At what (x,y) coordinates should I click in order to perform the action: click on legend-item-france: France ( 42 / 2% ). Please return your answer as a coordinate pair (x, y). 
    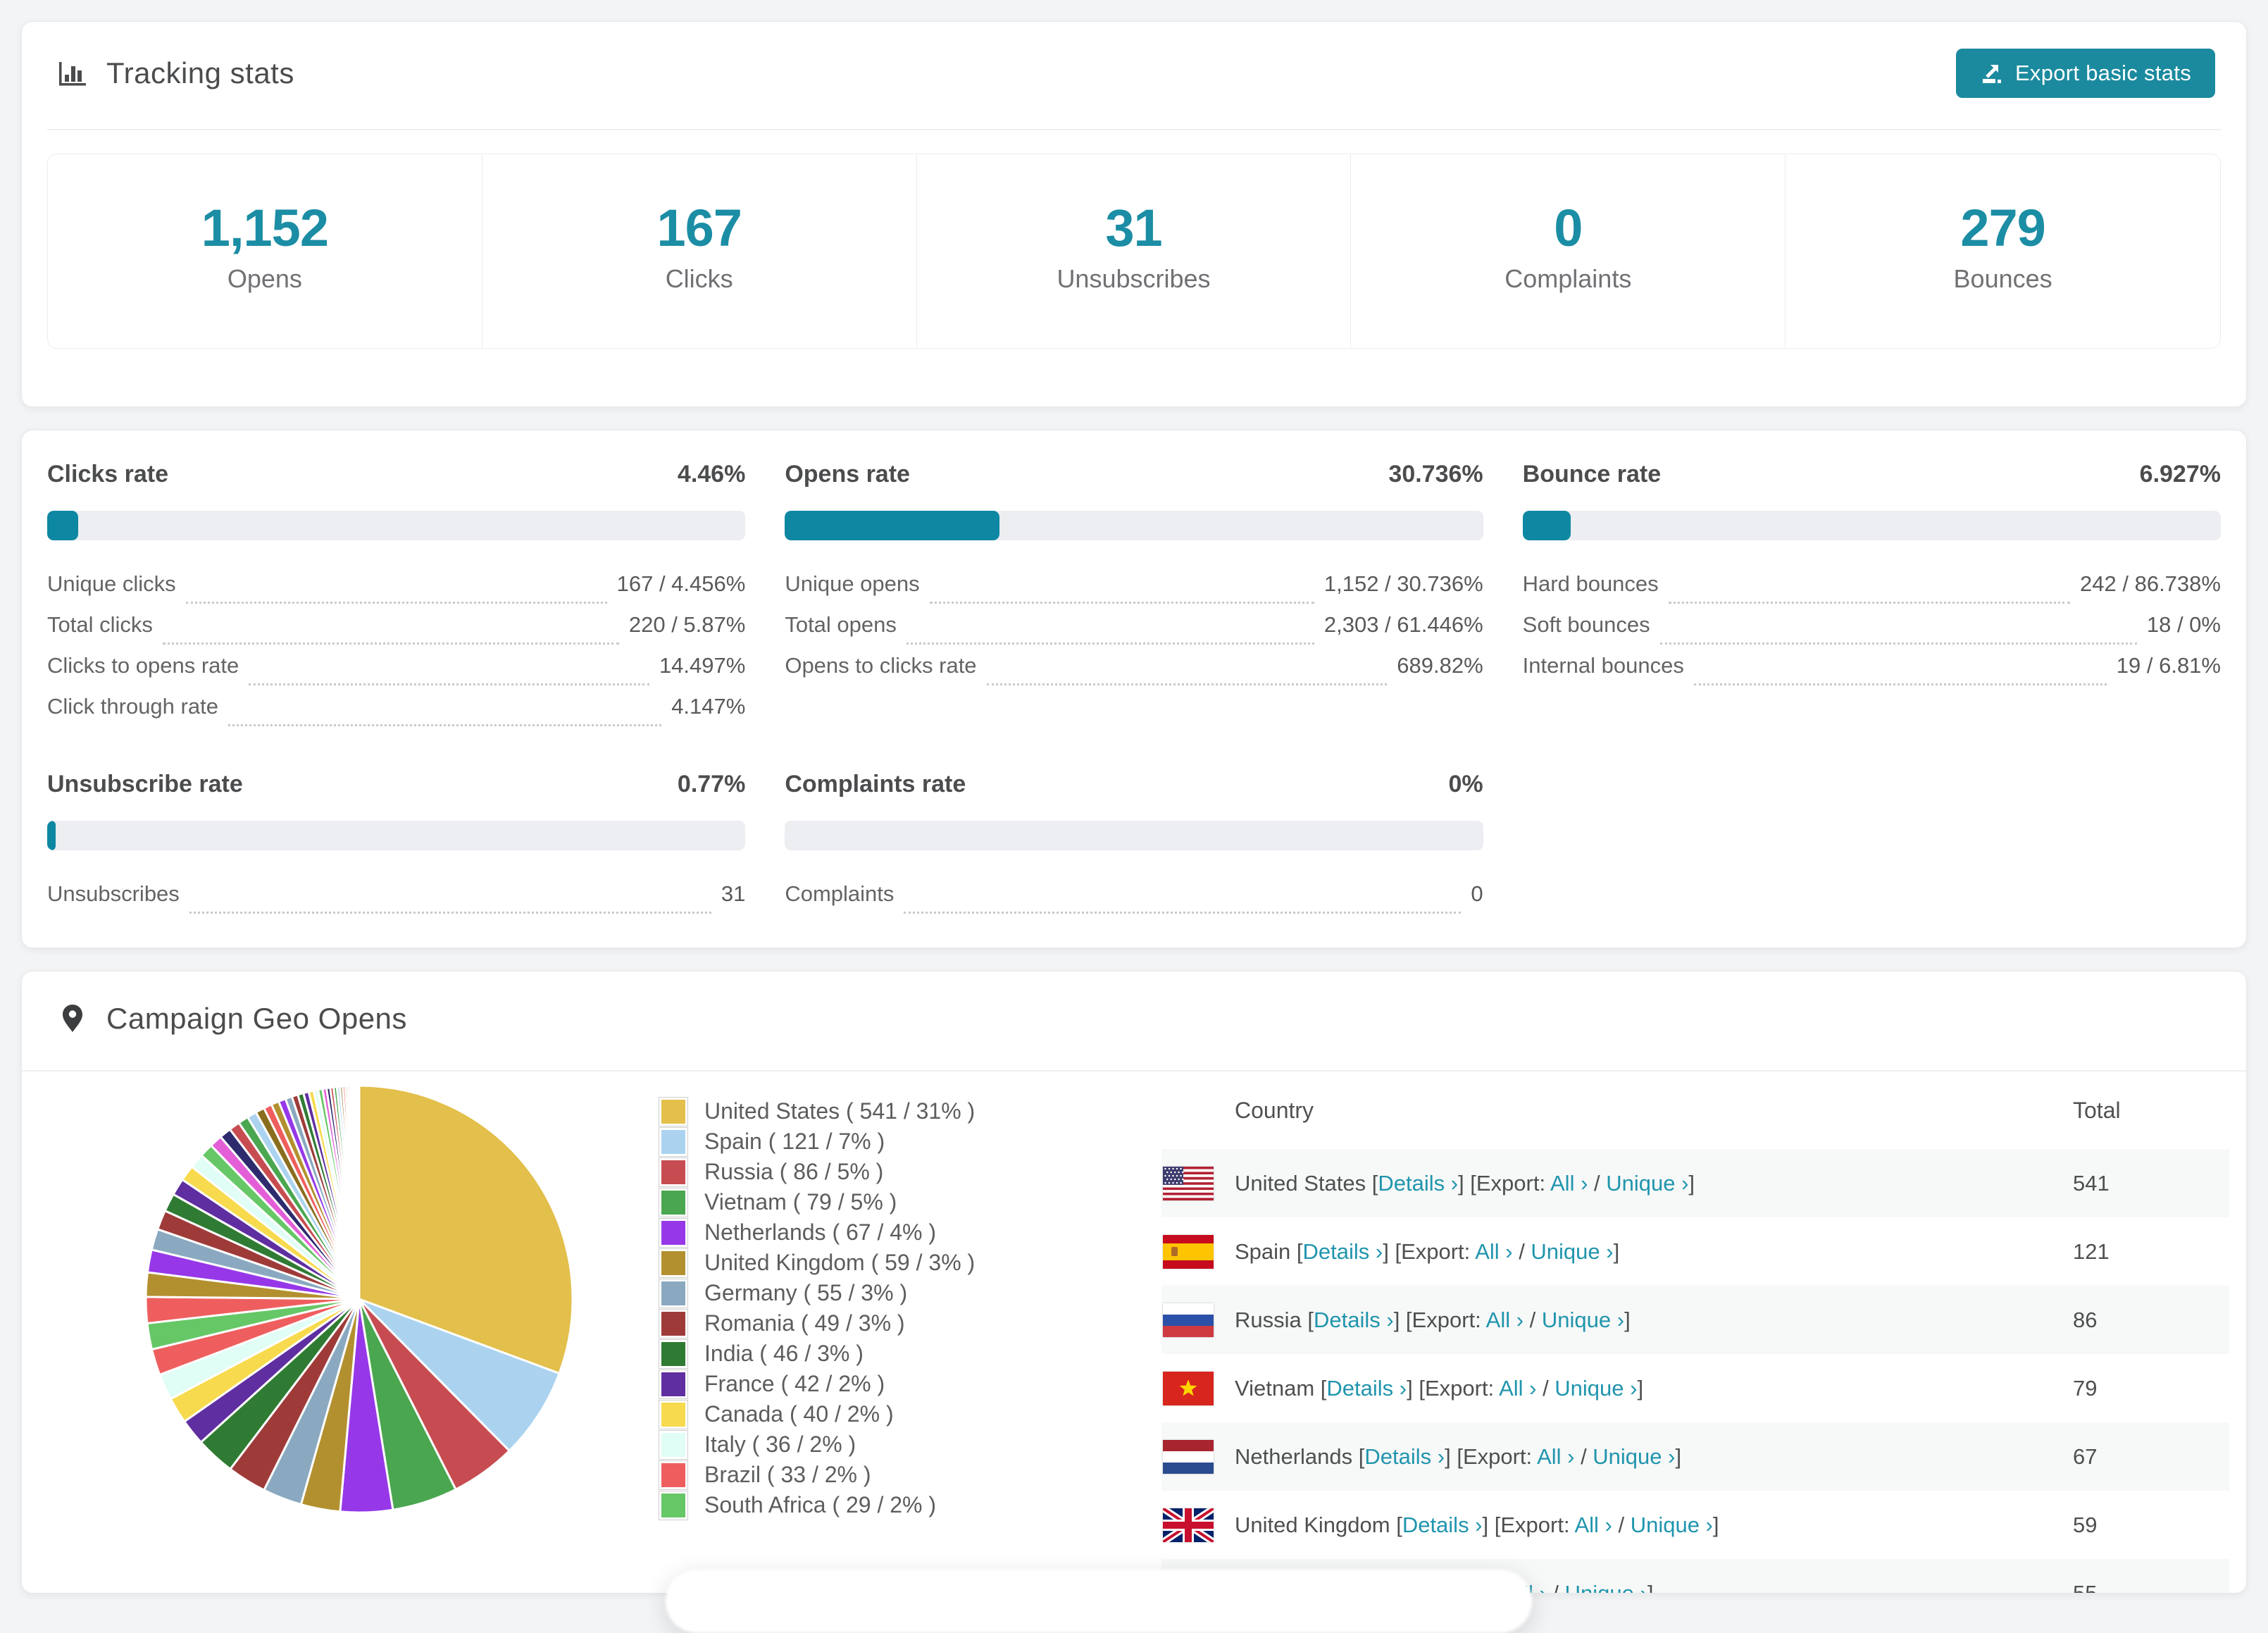
    Looking at the image, I should click on (817, 1384).